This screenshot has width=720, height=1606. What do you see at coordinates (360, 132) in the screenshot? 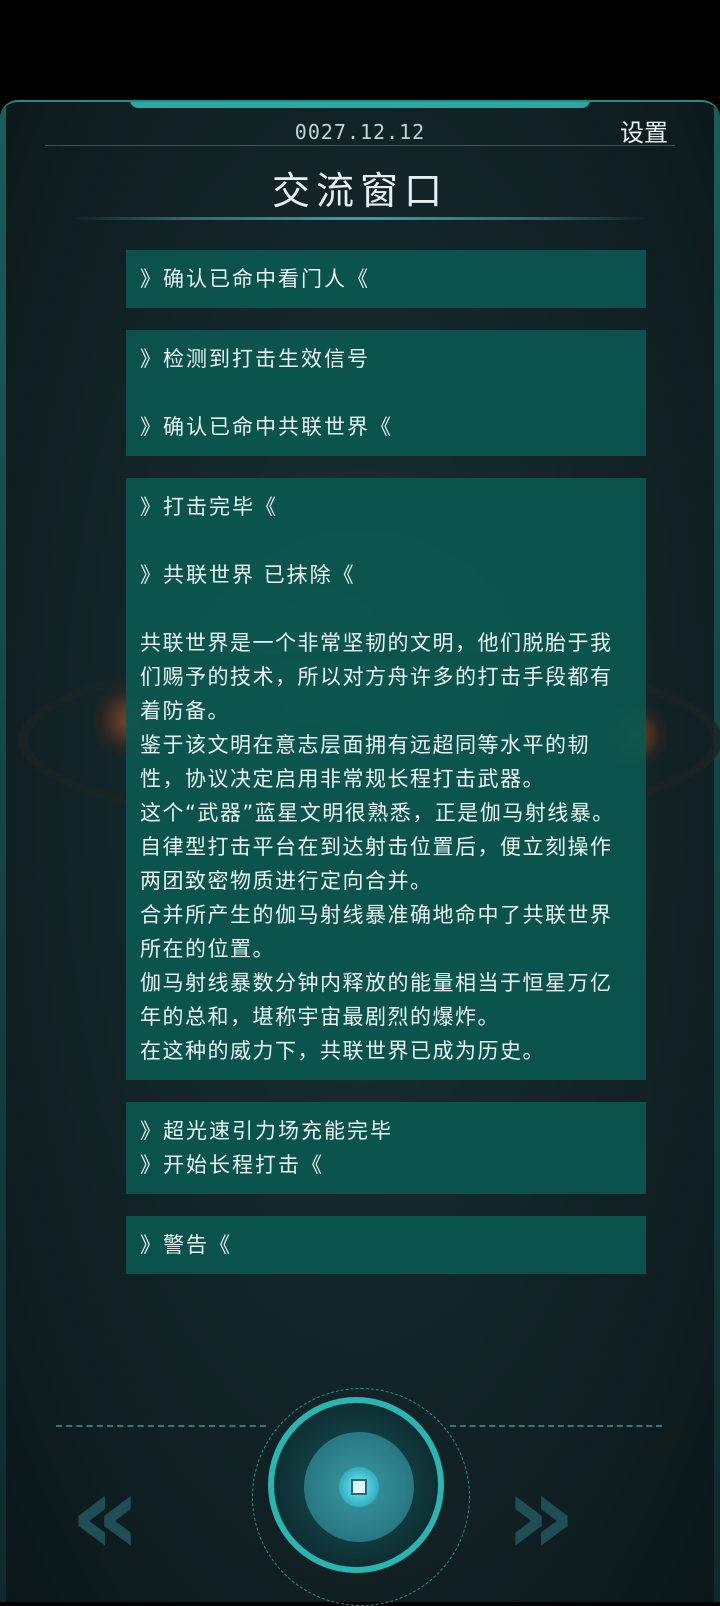
I see `date-label: 0027.12.12` at bounding box center [360, 132].